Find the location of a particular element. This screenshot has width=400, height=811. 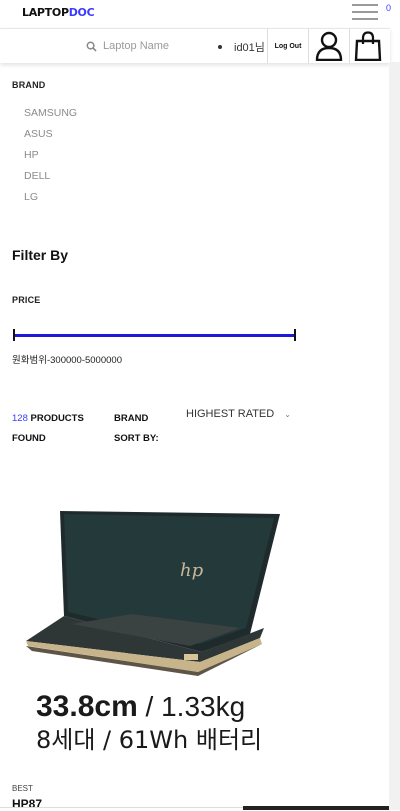

user-id-text: id01님 is located at coordinates (249, 48).